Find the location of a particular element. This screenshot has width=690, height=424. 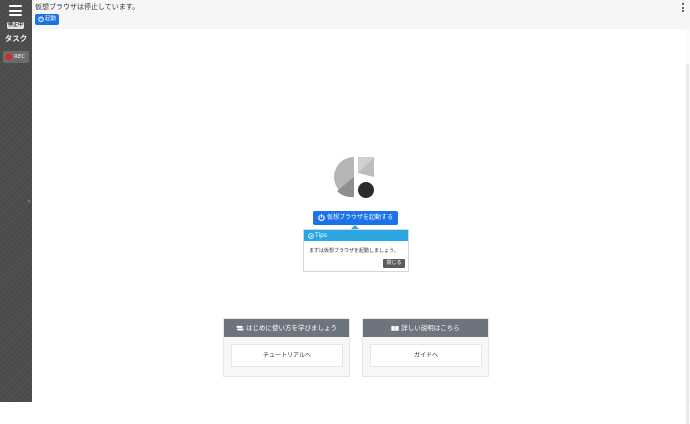

app-logo-icon is located at coordinates (354, 177).